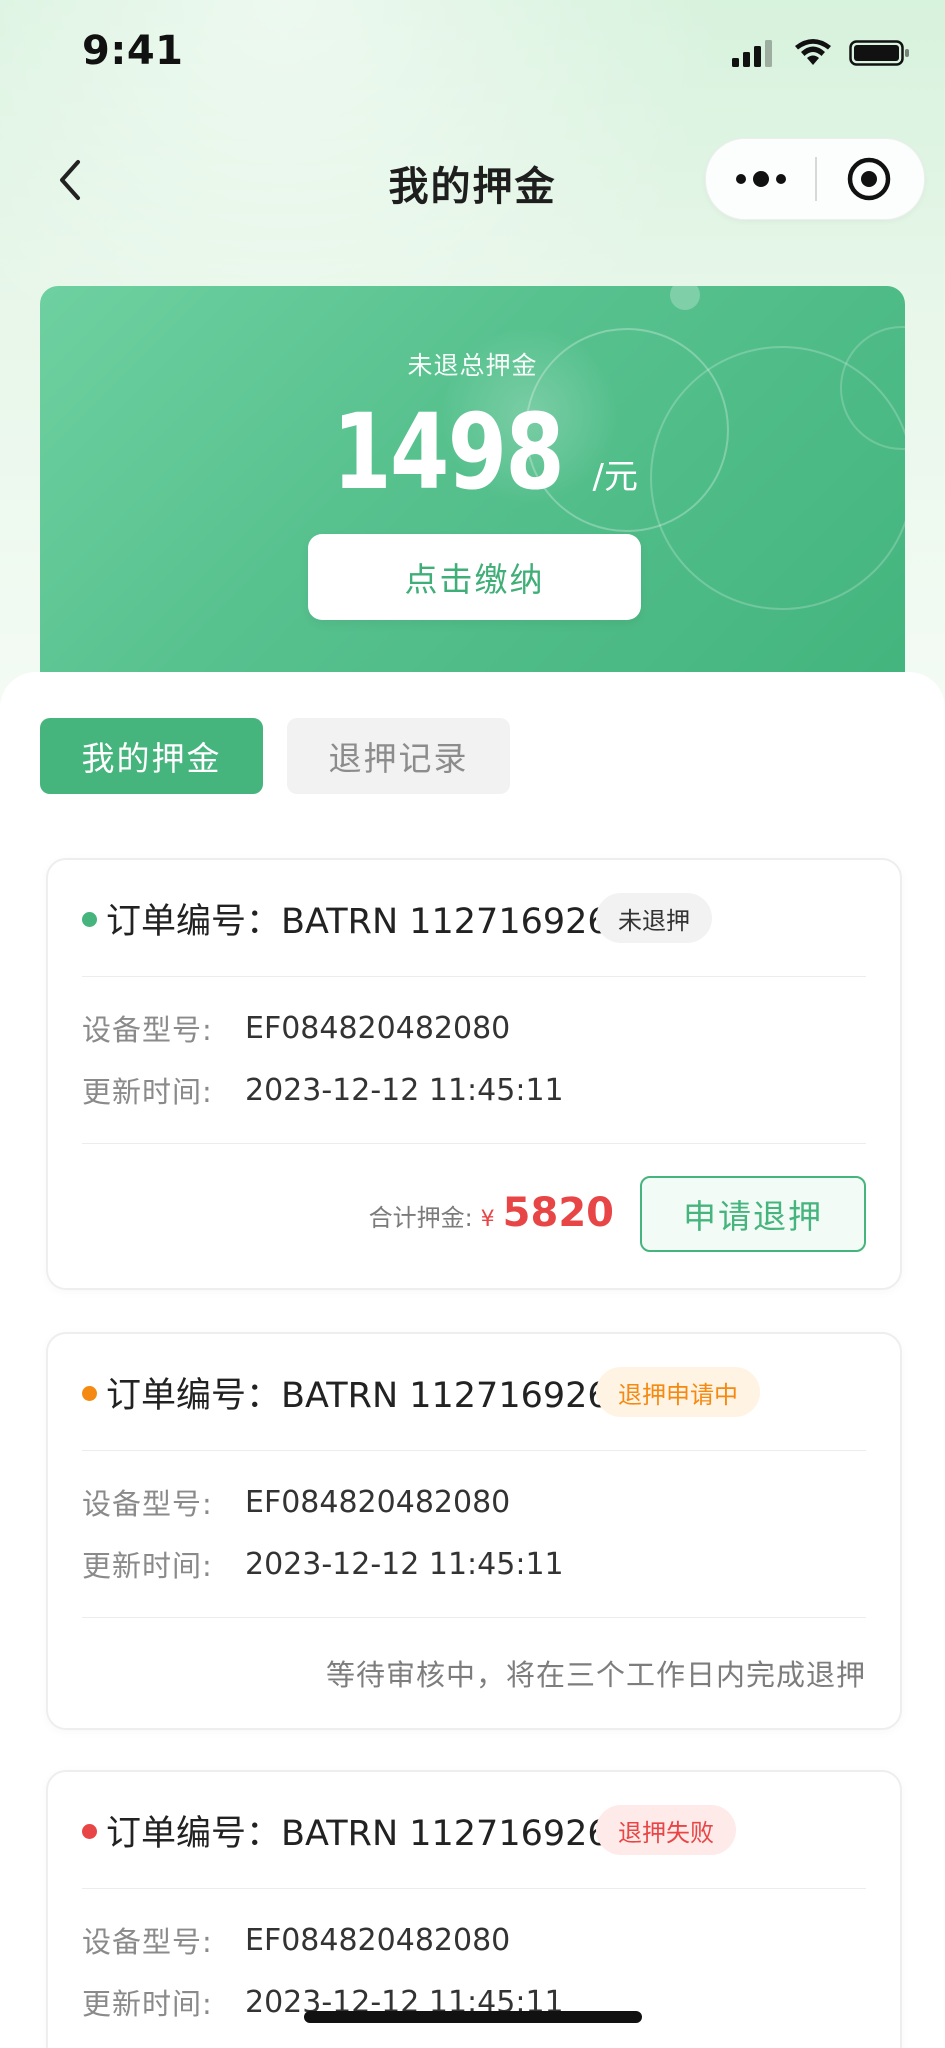 This screenshot has height=2048, width=945. What do you see at coordinates (685, 298) in the screenshot?
I see `decor-dot` at bounding box center [685, 298].